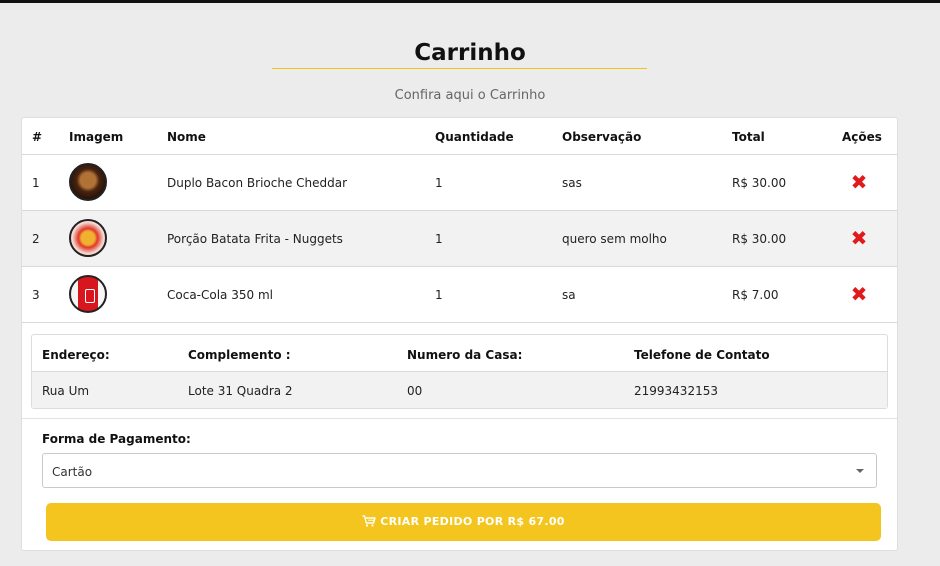 This screenshot has height=566, width=940. What do you see at coordinates (860, 471) in the screenshot?
I see `chevron-down-icon` at bounding box center [860, 471].